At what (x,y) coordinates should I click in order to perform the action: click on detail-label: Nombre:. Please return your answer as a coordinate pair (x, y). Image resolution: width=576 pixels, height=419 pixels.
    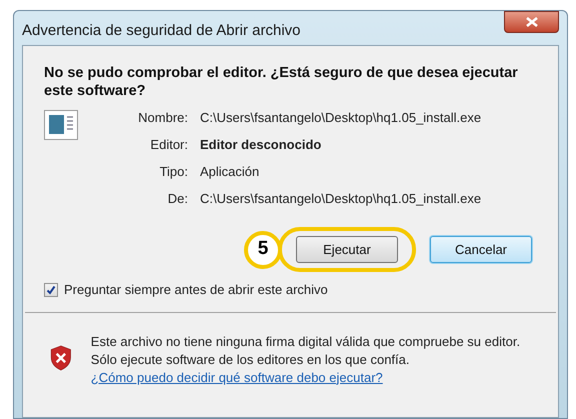
    Looking at the image, I should click on (162, 118).